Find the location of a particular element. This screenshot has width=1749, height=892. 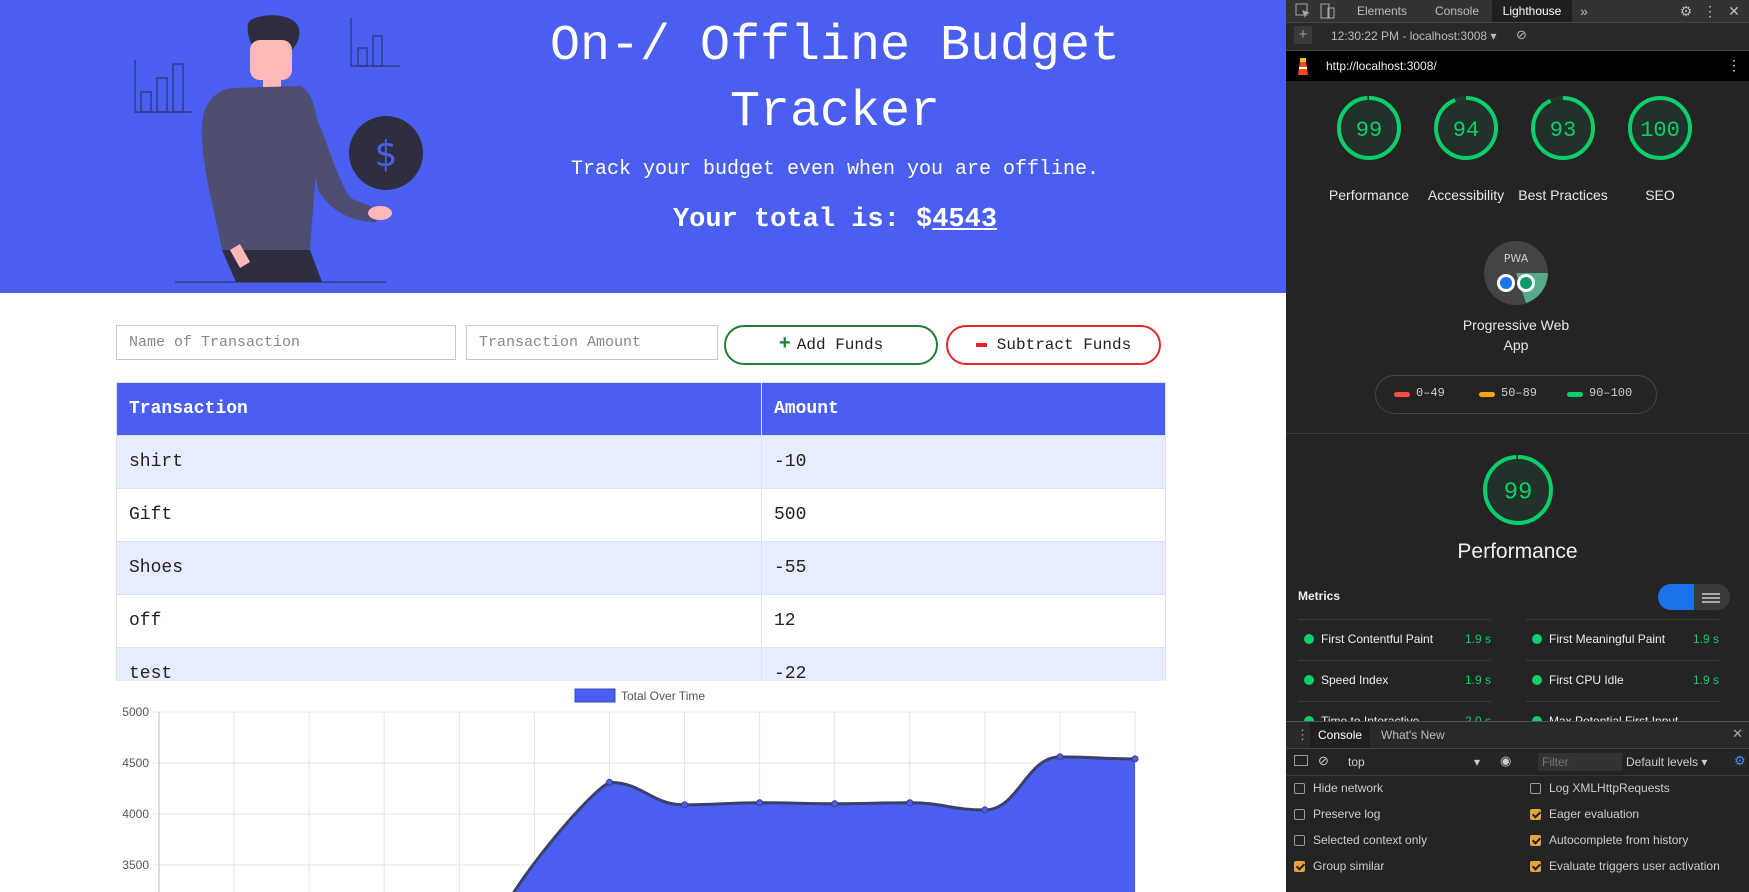

console-filter-input is located at coordinates (1580, 762).